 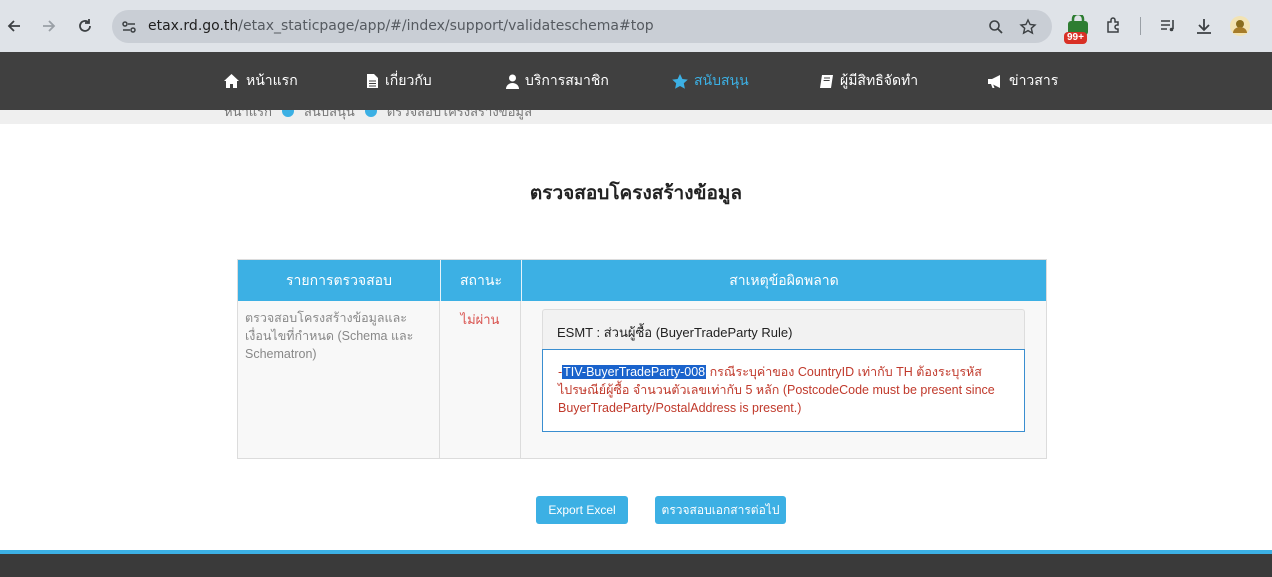 I want to click on nav-home: หน้าแรก, so click(x=260, y=81).